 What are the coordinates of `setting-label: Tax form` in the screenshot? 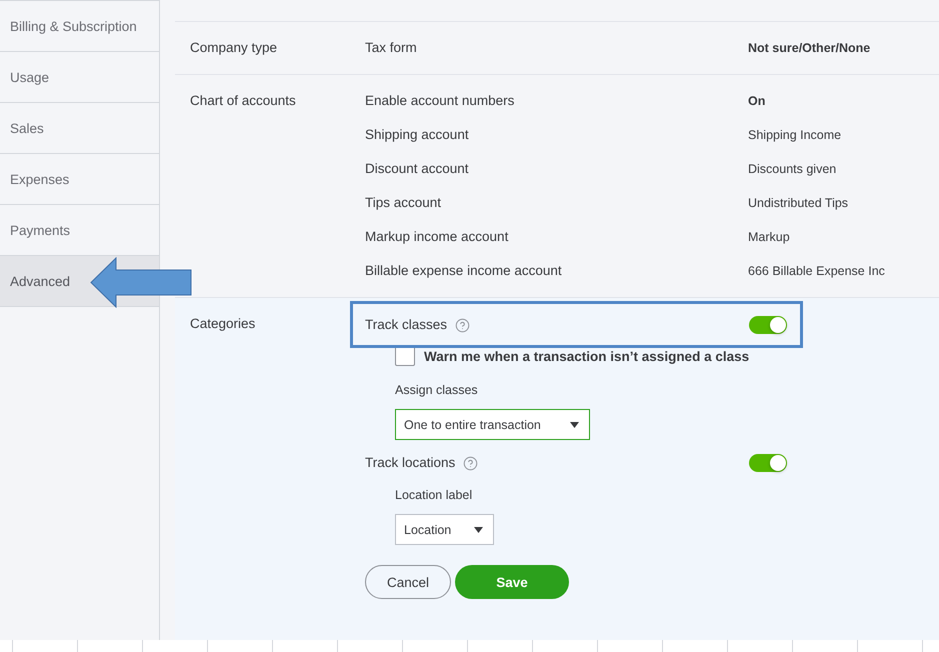 It's located at (391, 48).